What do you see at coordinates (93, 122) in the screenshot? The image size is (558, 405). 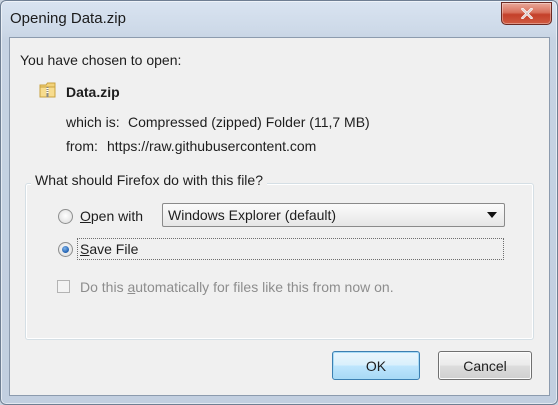 I see `which-is-label: which is:` at bounding box center [93, 122].